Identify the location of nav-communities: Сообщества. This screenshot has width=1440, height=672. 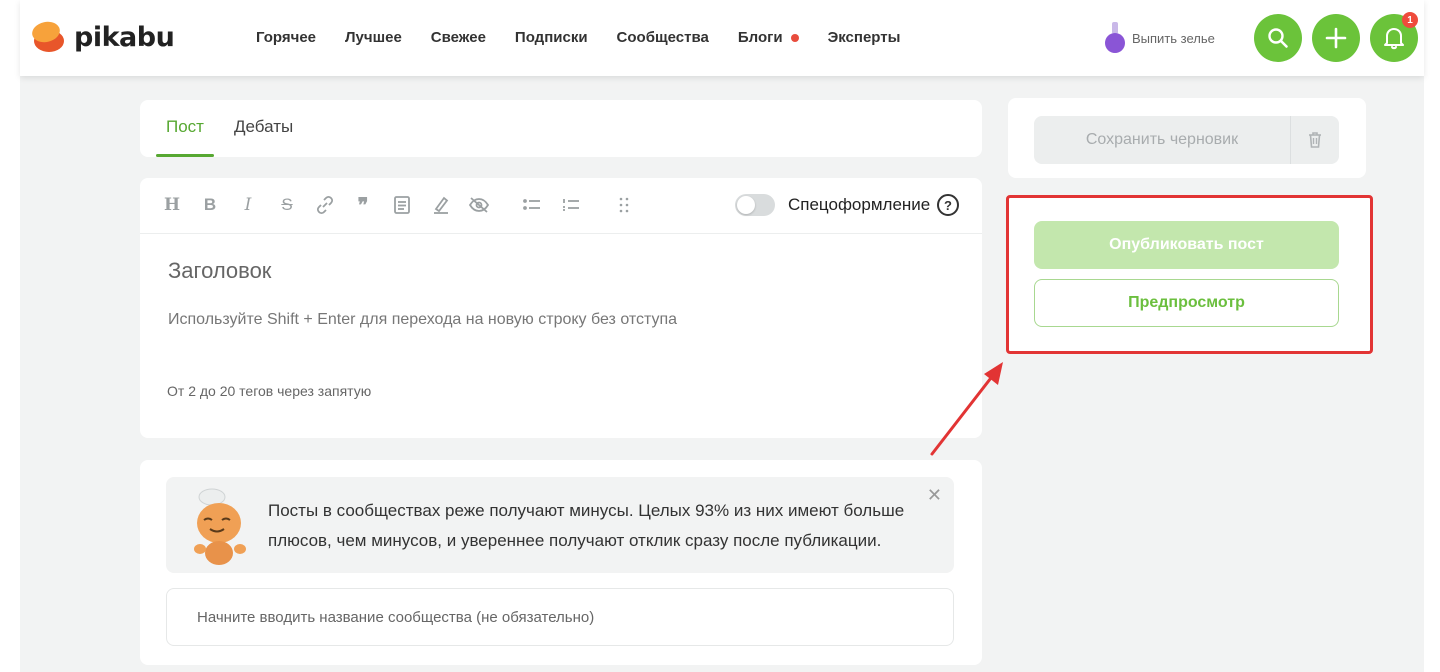
(663, 37).